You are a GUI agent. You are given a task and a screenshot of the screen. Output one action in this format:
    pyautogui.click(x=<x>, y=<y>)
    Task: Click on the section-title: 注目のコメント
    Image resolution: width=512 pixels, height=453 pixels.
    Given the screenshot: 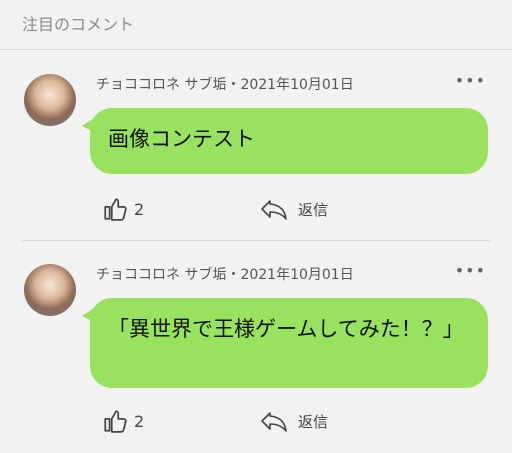 What is the action you would take?
    pyautogui.click(x=78, y=24)
    